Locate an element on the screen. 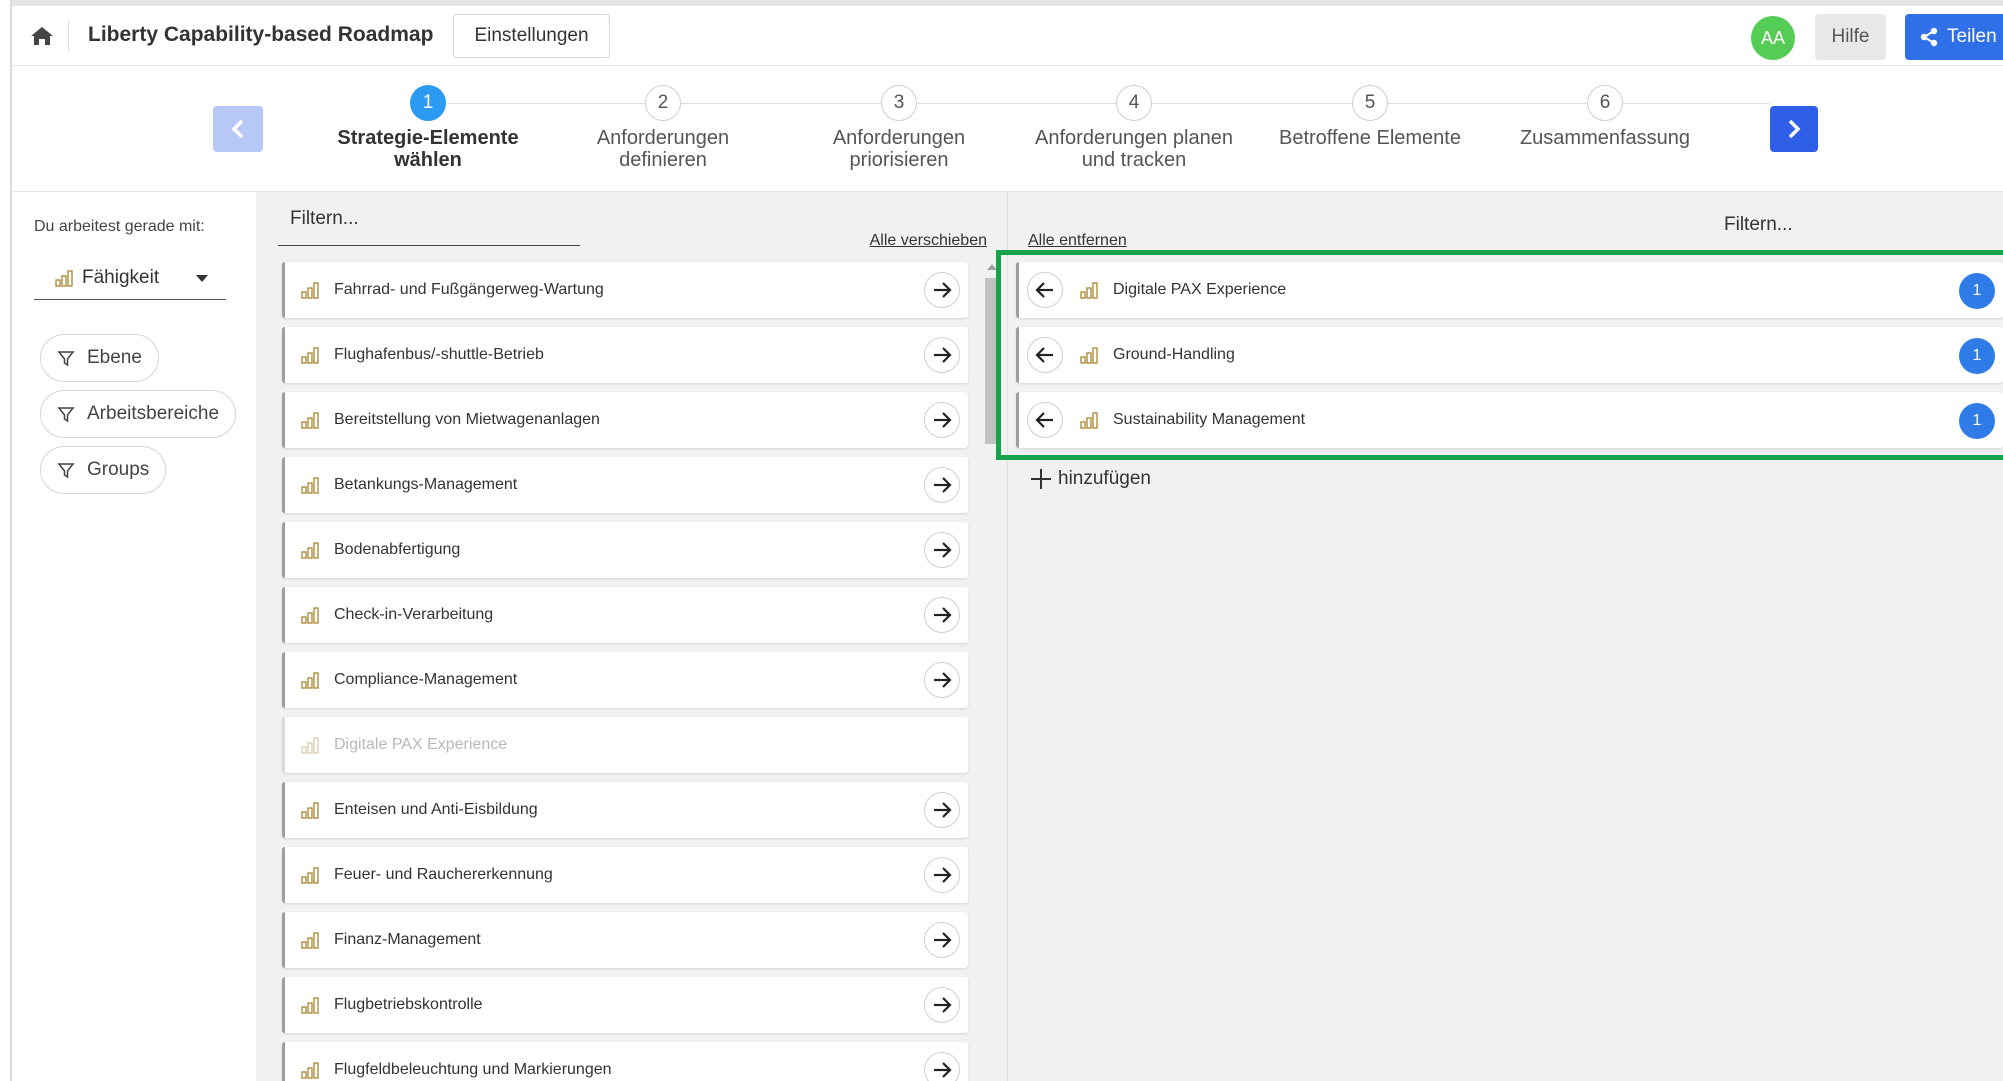 The height and width of the screenshot is (1081, 2003). step-1: 1 Strategie-Elemente wählen is located at coordinates (428, 128).